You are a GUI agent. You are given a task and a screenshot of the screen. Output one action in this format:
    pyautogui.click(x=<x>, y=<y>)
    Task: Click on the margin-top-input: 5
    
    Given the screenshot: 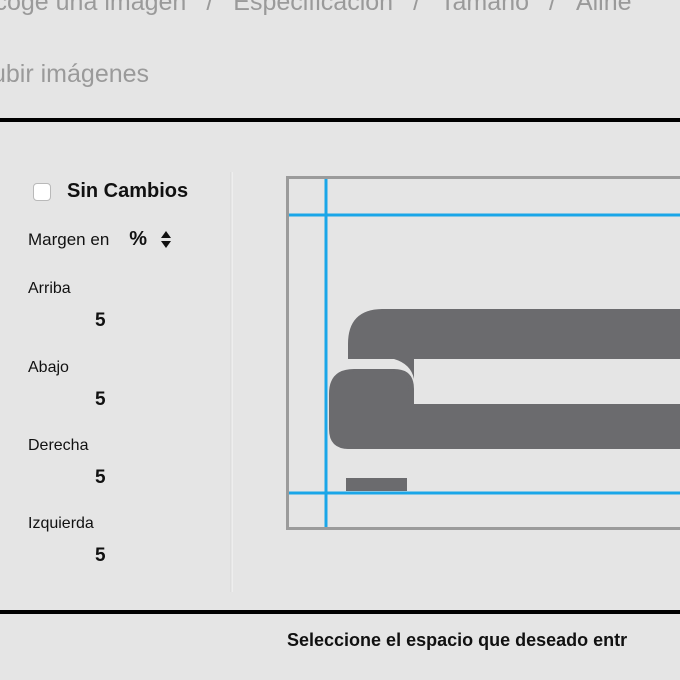 What is the action you would take?
    pyautogui.click(x=100, y=321)
    